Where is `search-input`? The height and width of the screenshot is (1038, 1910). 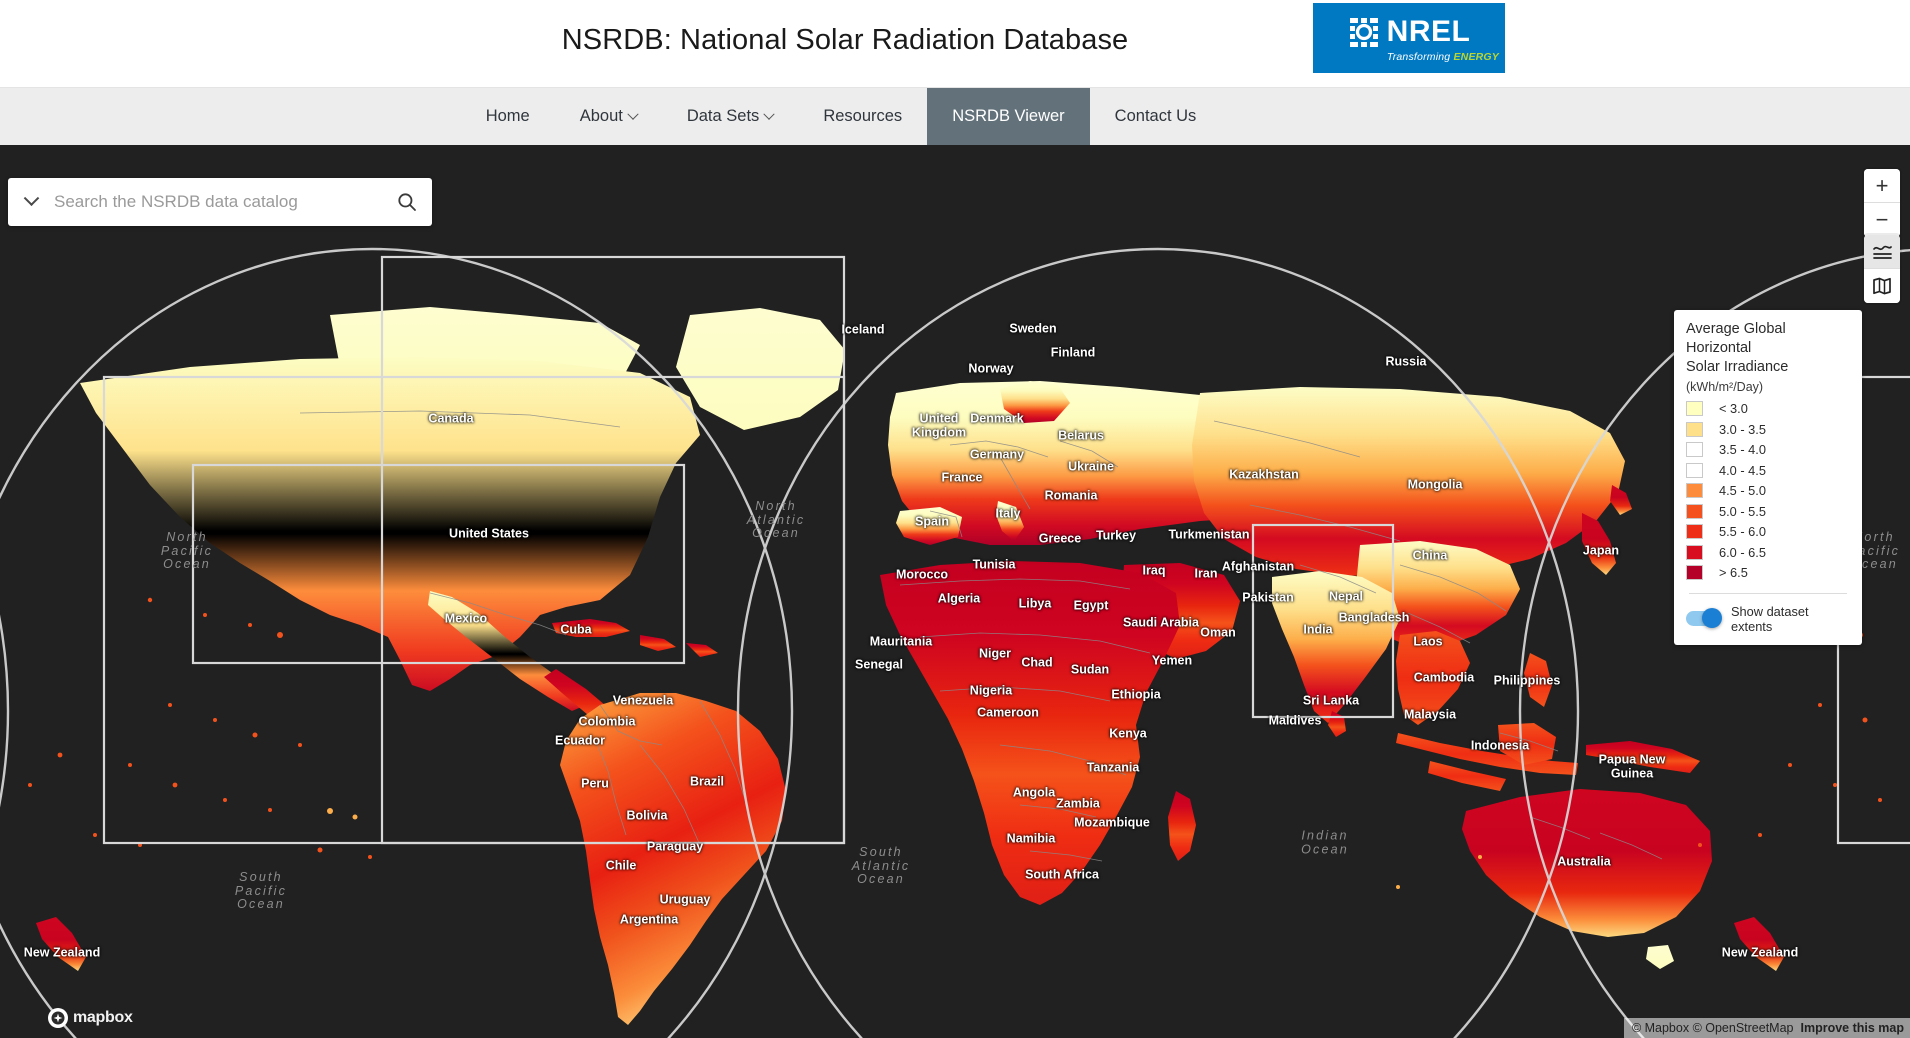
search-input is located at coordinates (218, 202).